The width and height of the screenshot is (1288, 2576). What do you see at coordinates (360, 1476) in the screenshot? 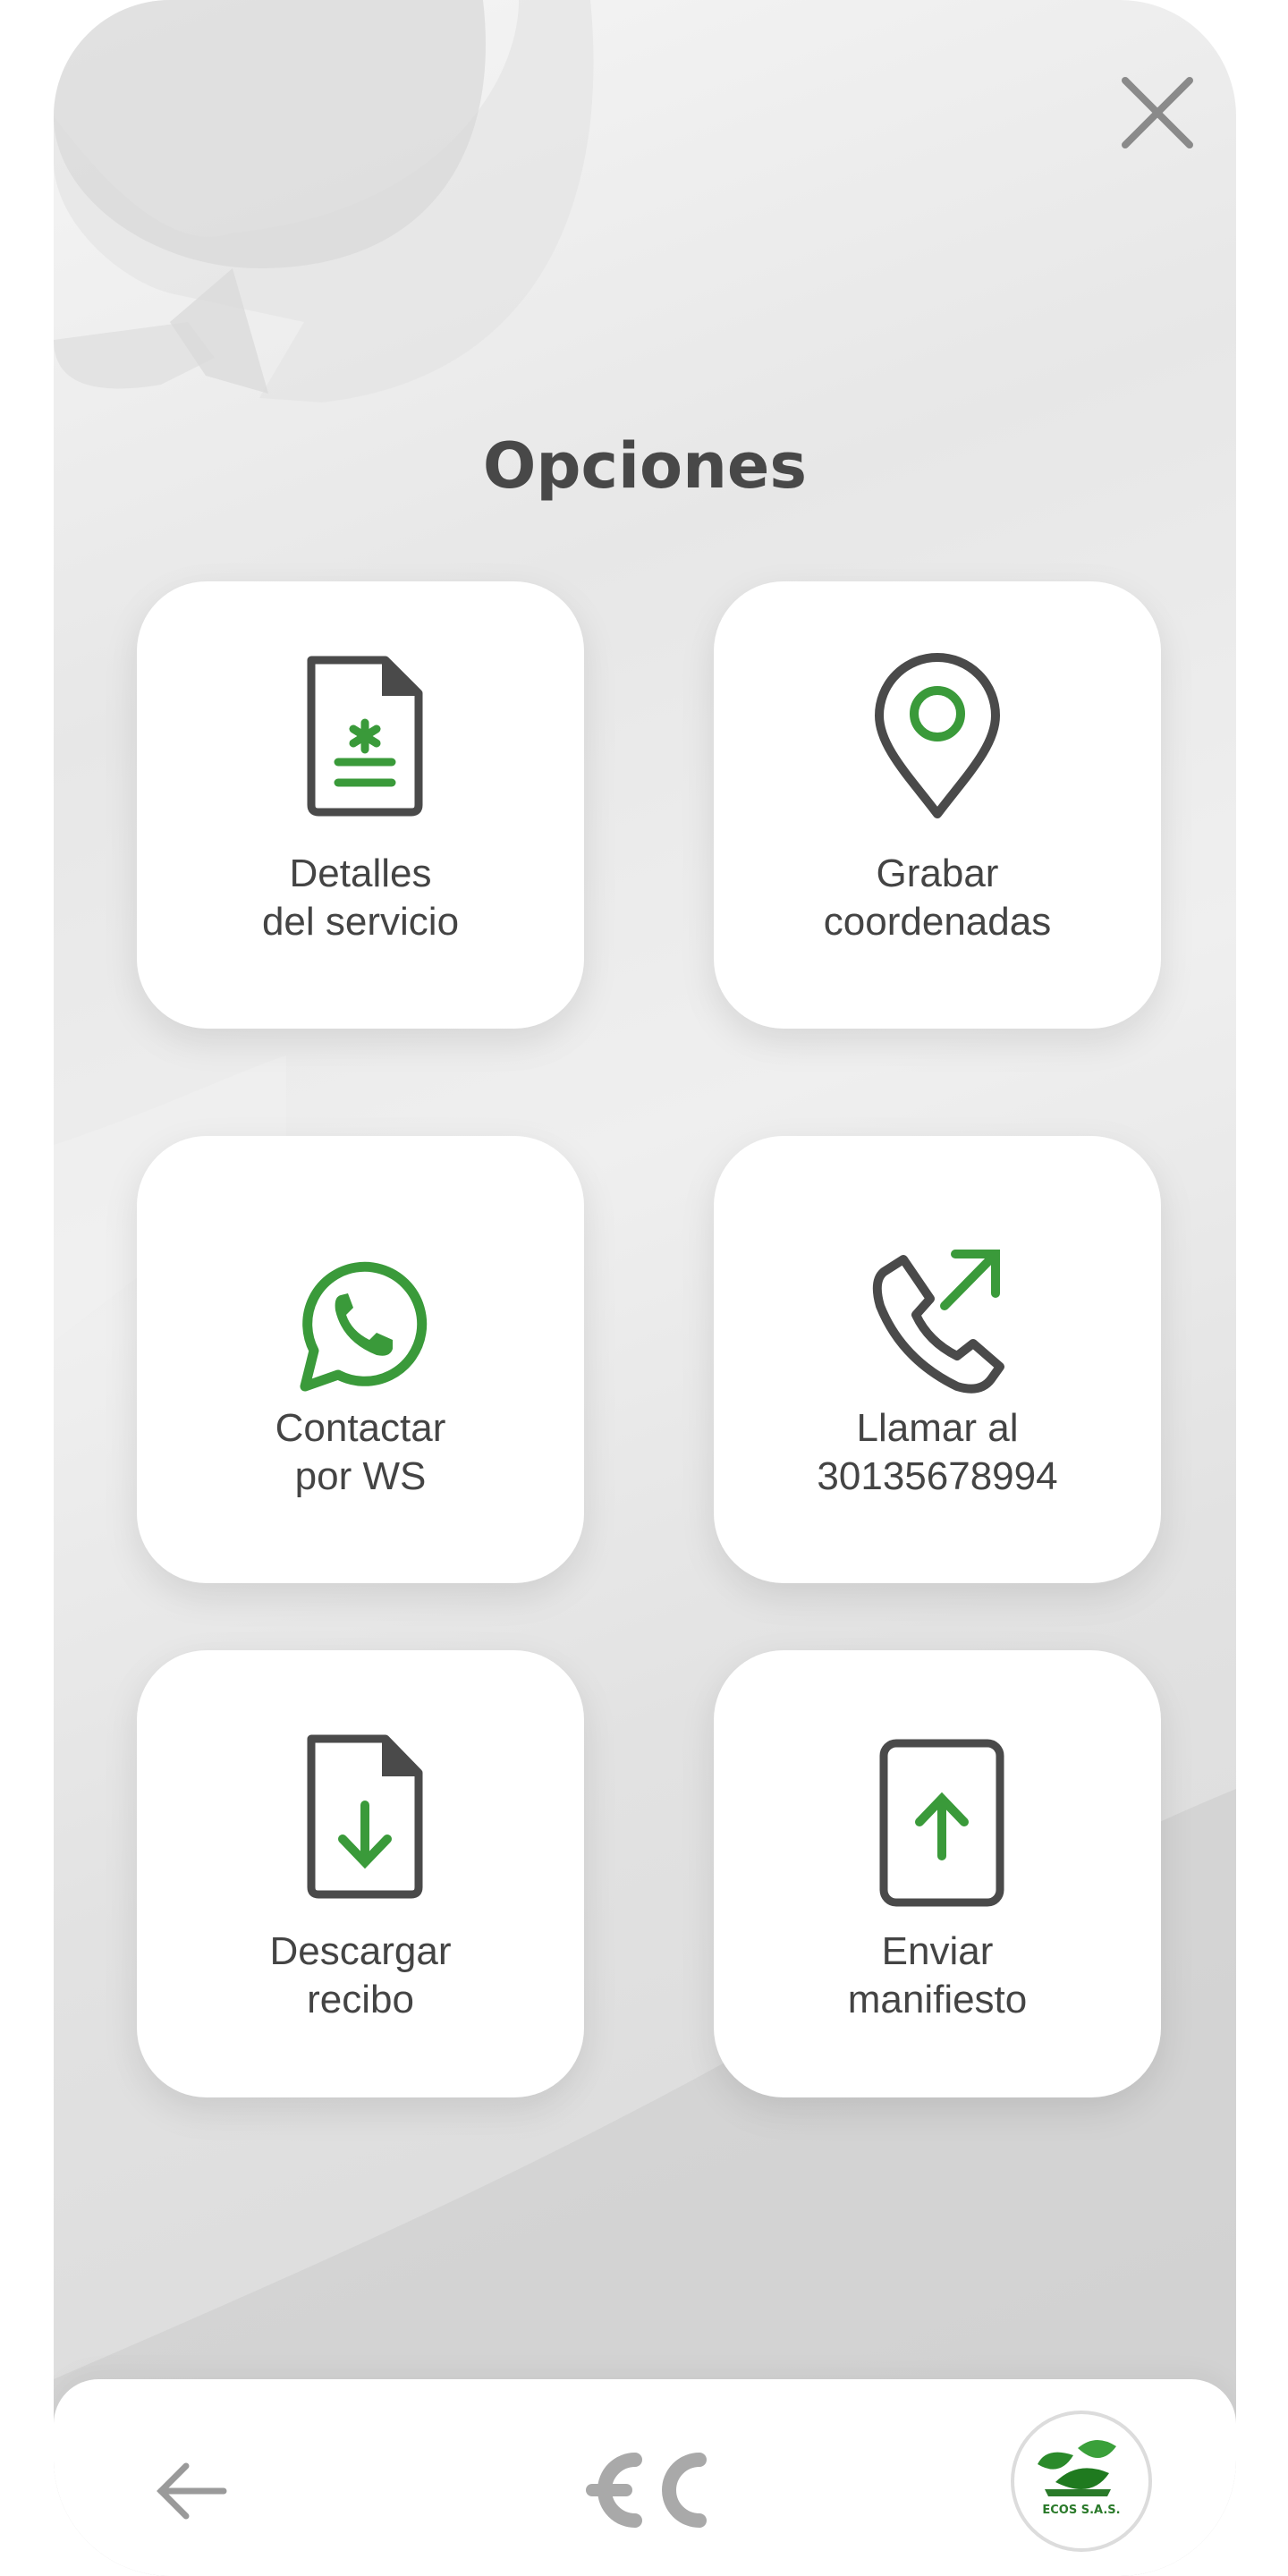
I see `option-label-line2: por WS` at bounding box center [360, 1476].